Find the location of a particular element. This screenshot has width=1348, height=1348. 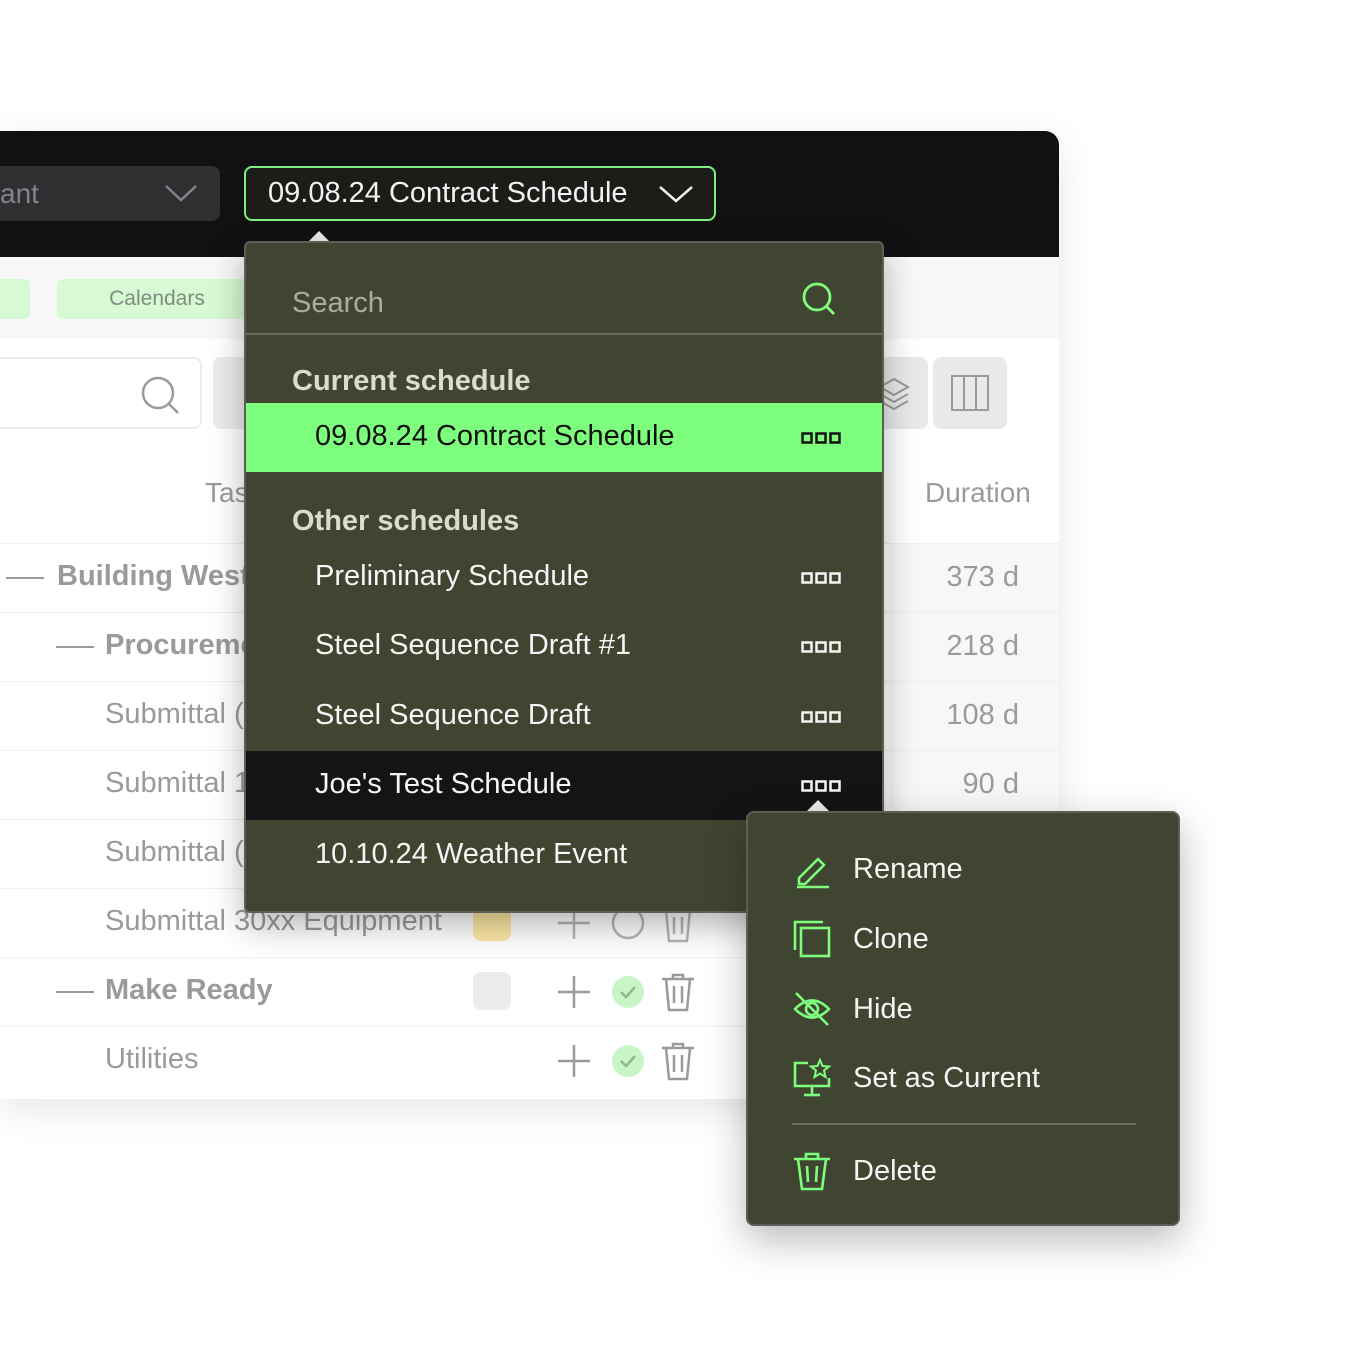

schedule-item-hovered: Joe's Test Schedule is located at coordinates (564, 785).